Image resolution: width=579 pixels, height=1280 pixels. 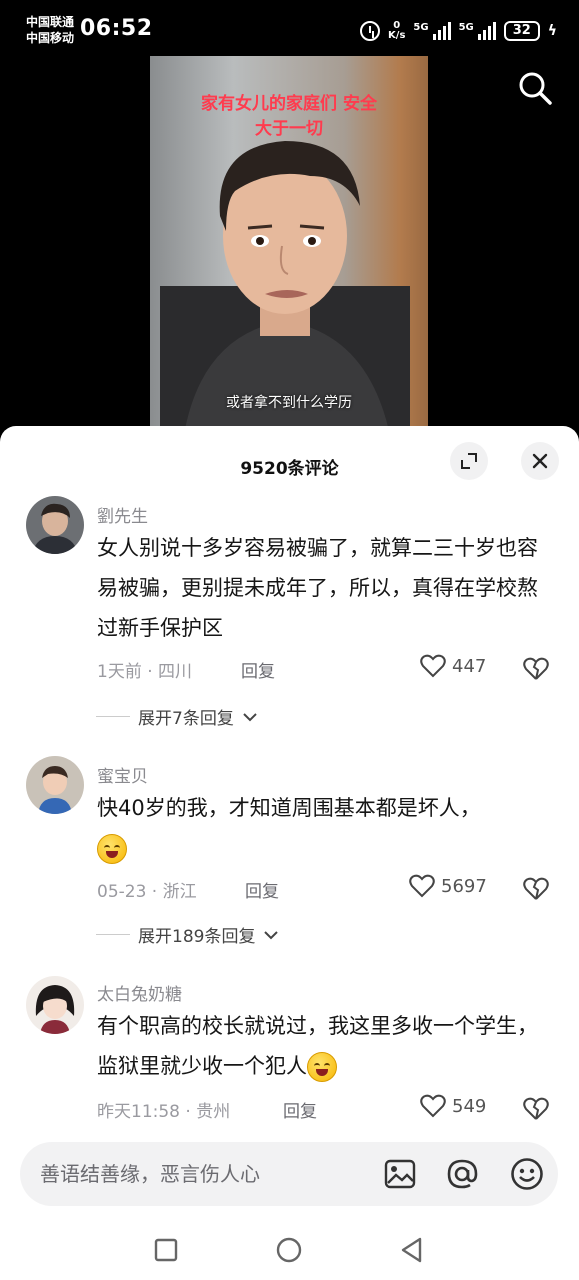 I want to click on nav-back-icon, so click(x=412, y=1250).